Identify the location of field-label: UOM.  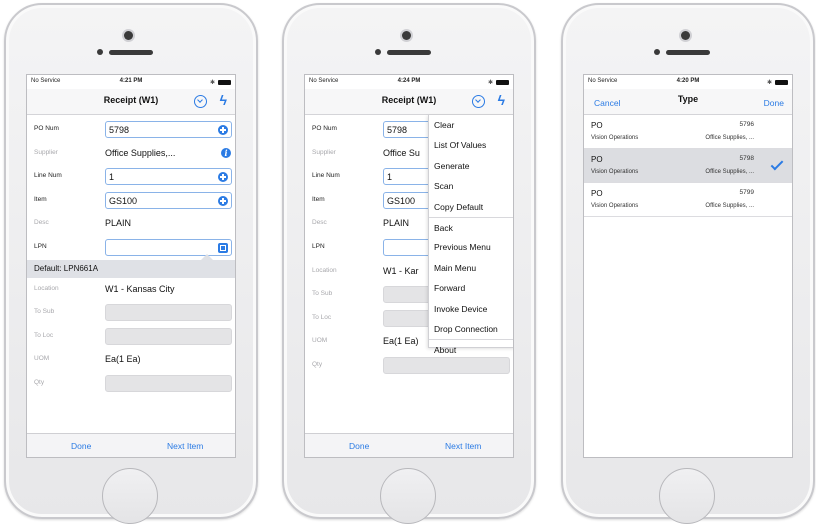
(320, 341).